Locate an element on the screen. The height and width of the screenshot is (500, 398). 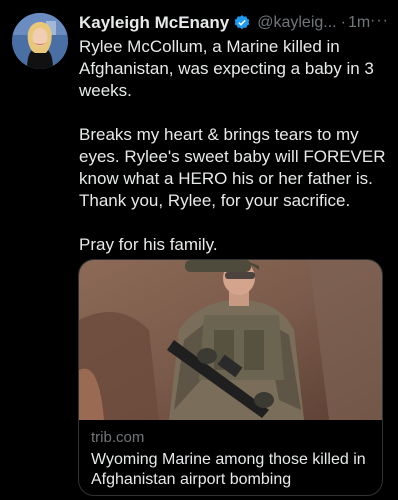
avatar-image is located at coordinates (40, 41).